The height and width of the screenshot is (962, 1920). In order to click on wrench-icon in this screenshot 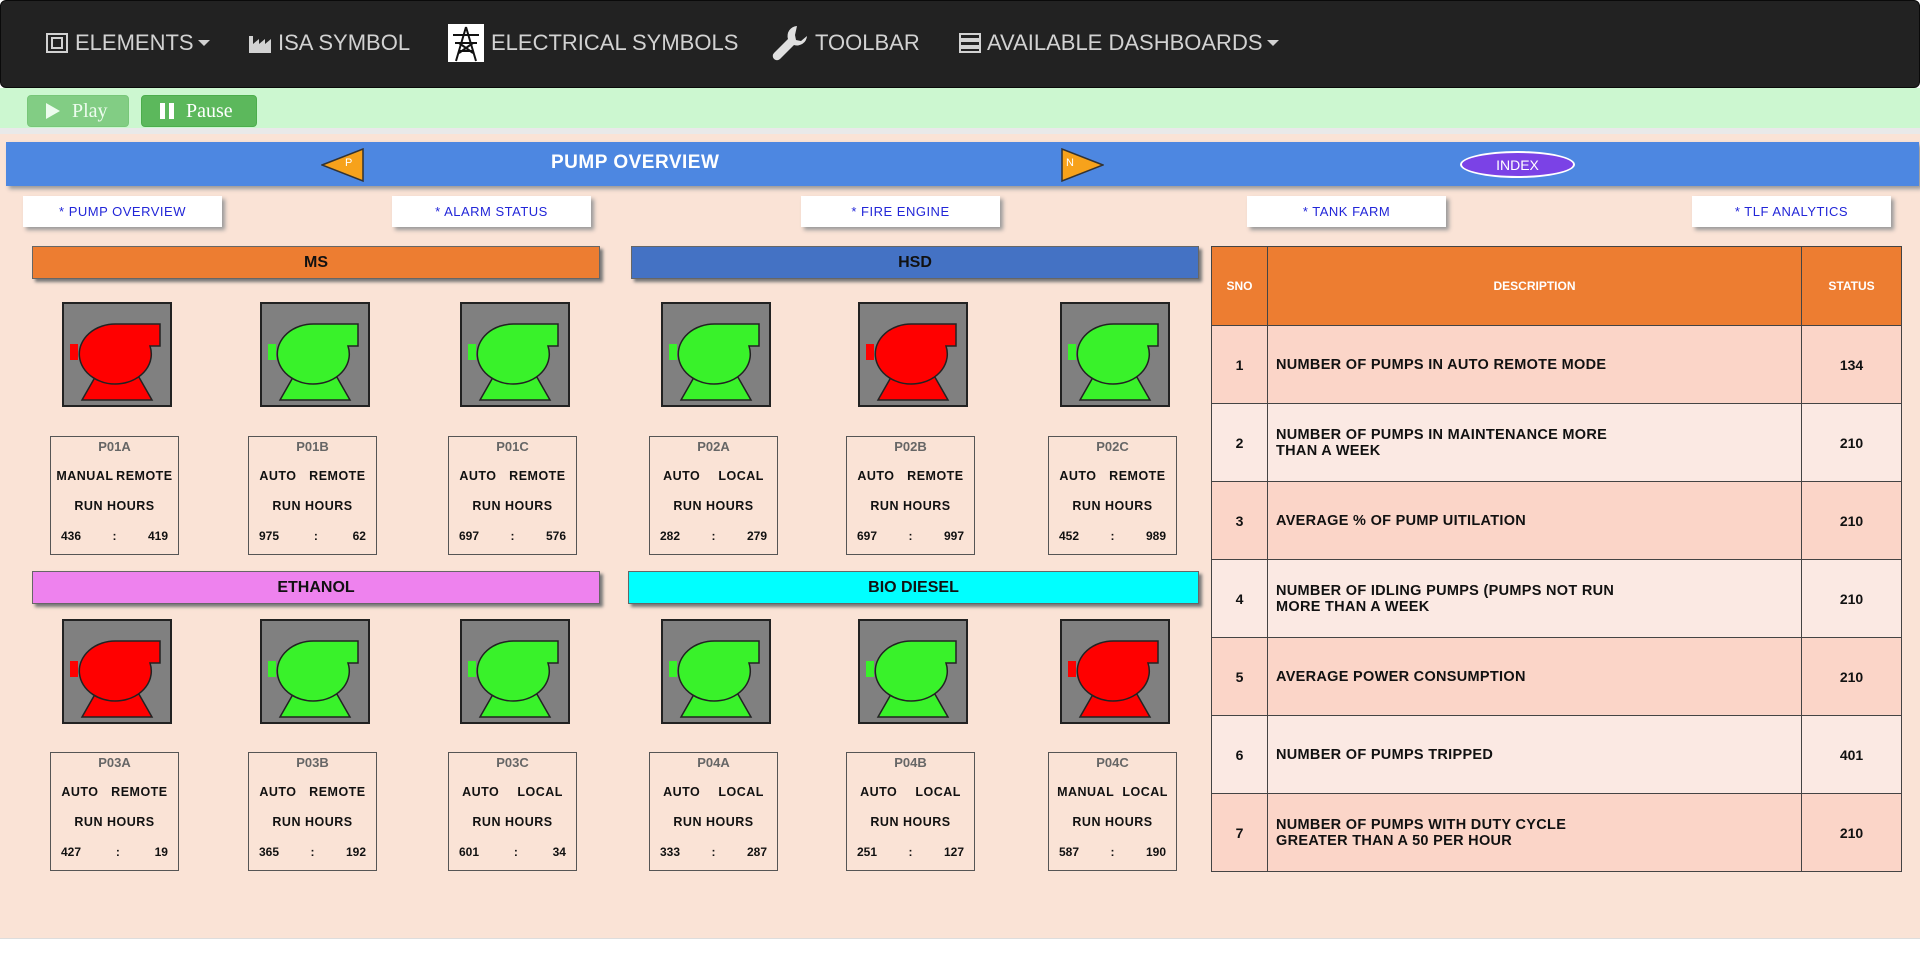, I will do `click(789, 43)`.